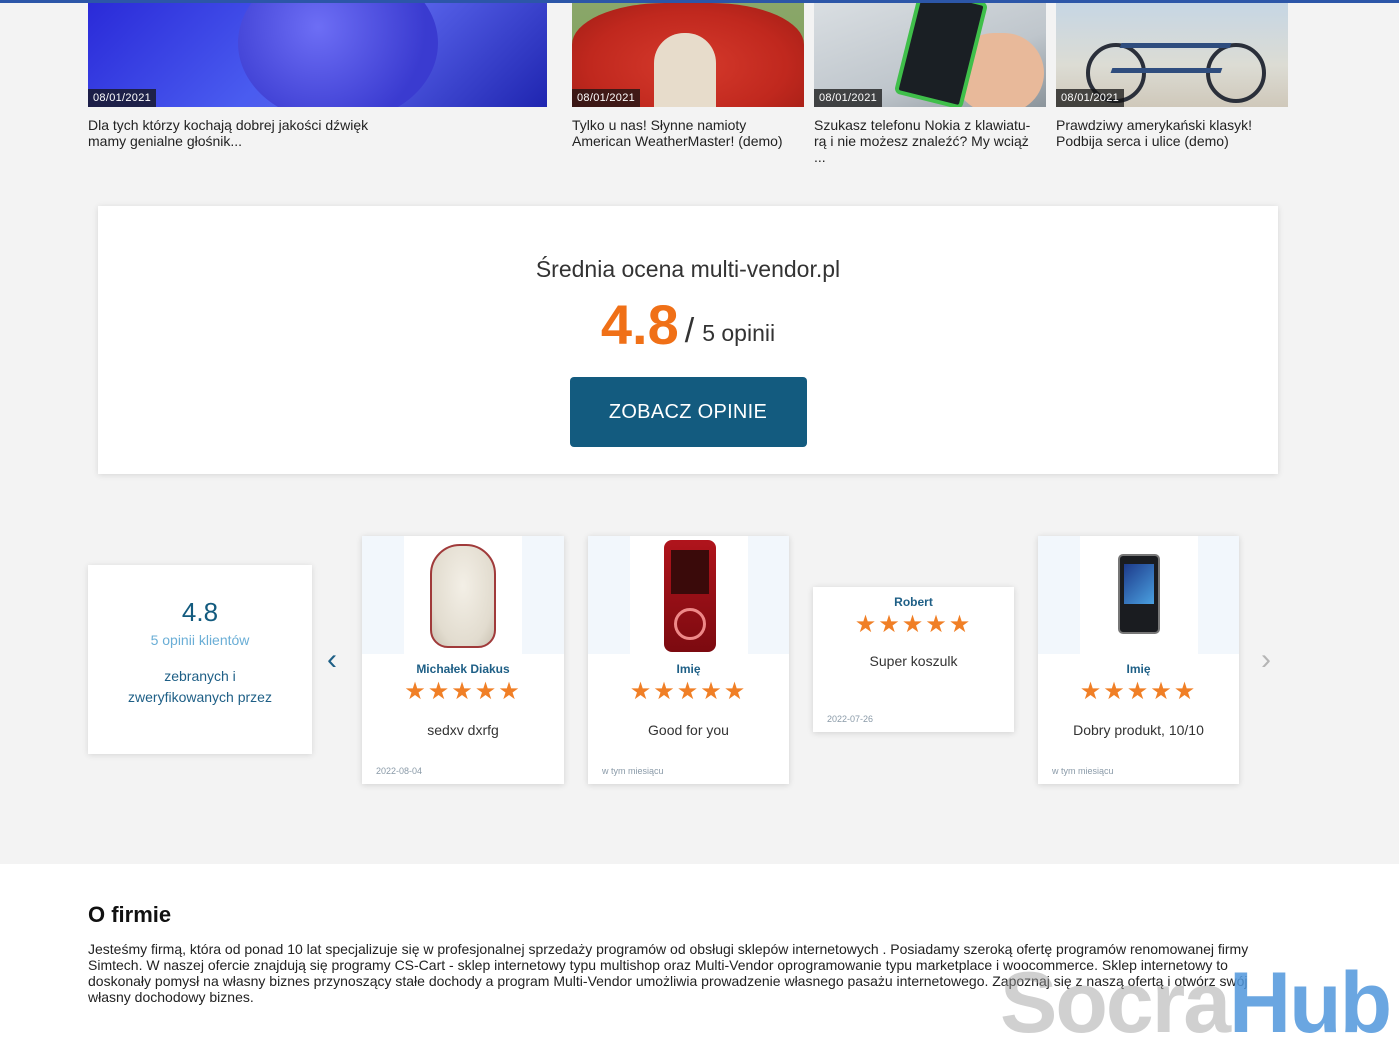  Describe the element at coordinates (688, 412) in the screenshot. I see `see-reviews-button: ZOBACZ OPINIE` at that location.